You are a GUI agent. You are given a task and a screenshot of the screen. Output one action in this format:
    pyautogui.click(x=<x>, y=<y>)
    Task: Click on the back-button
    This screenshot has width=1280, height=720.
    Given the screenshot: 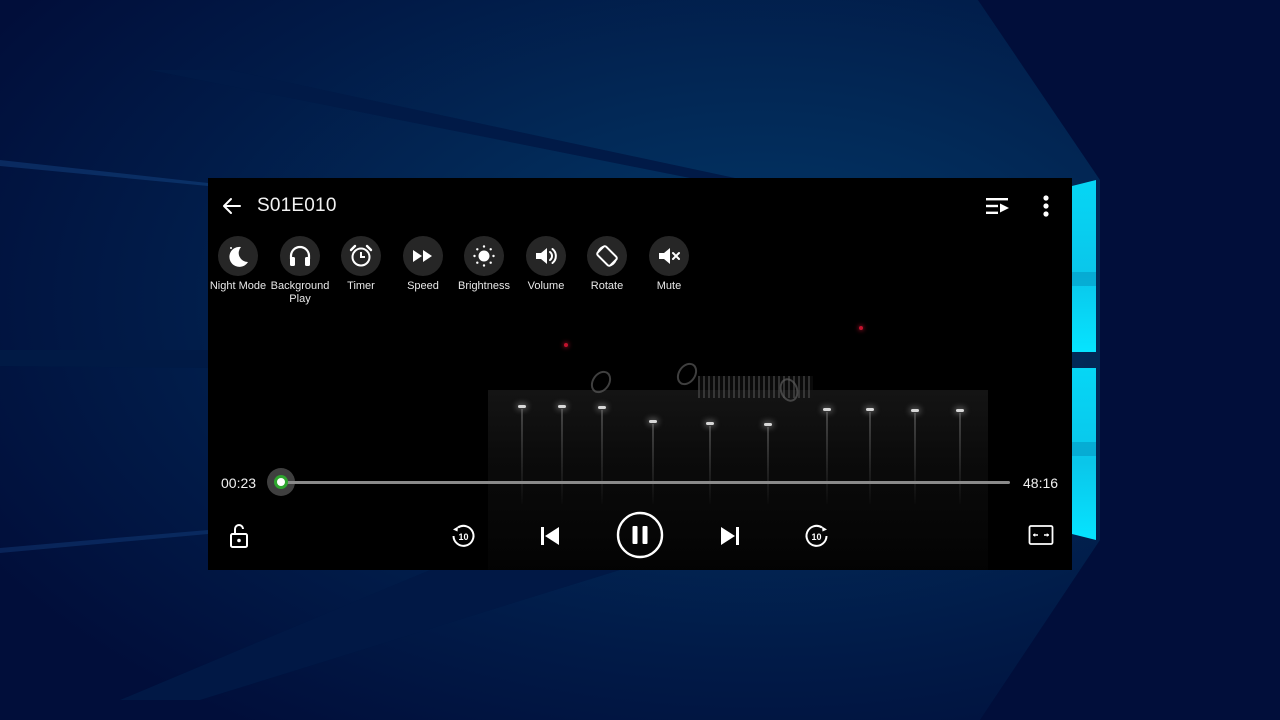 What is the action you would take?
    pyautogui.click(x=232, y=206)
    